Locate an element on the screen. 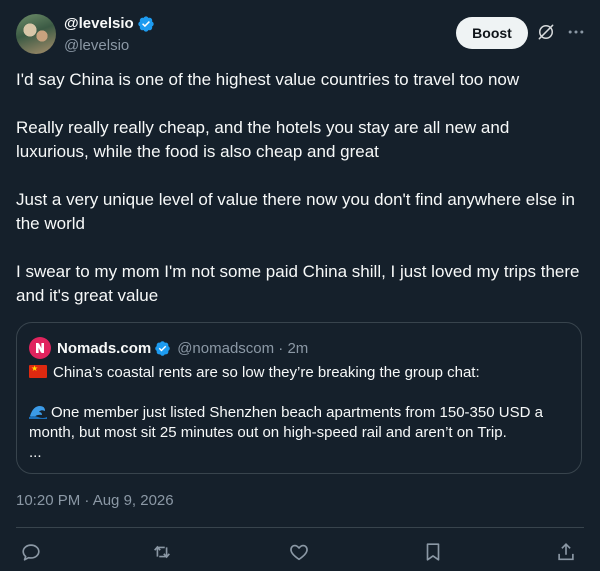 This screenshot has width=600, height=571. more-icon is located at coordinates (576, 32).